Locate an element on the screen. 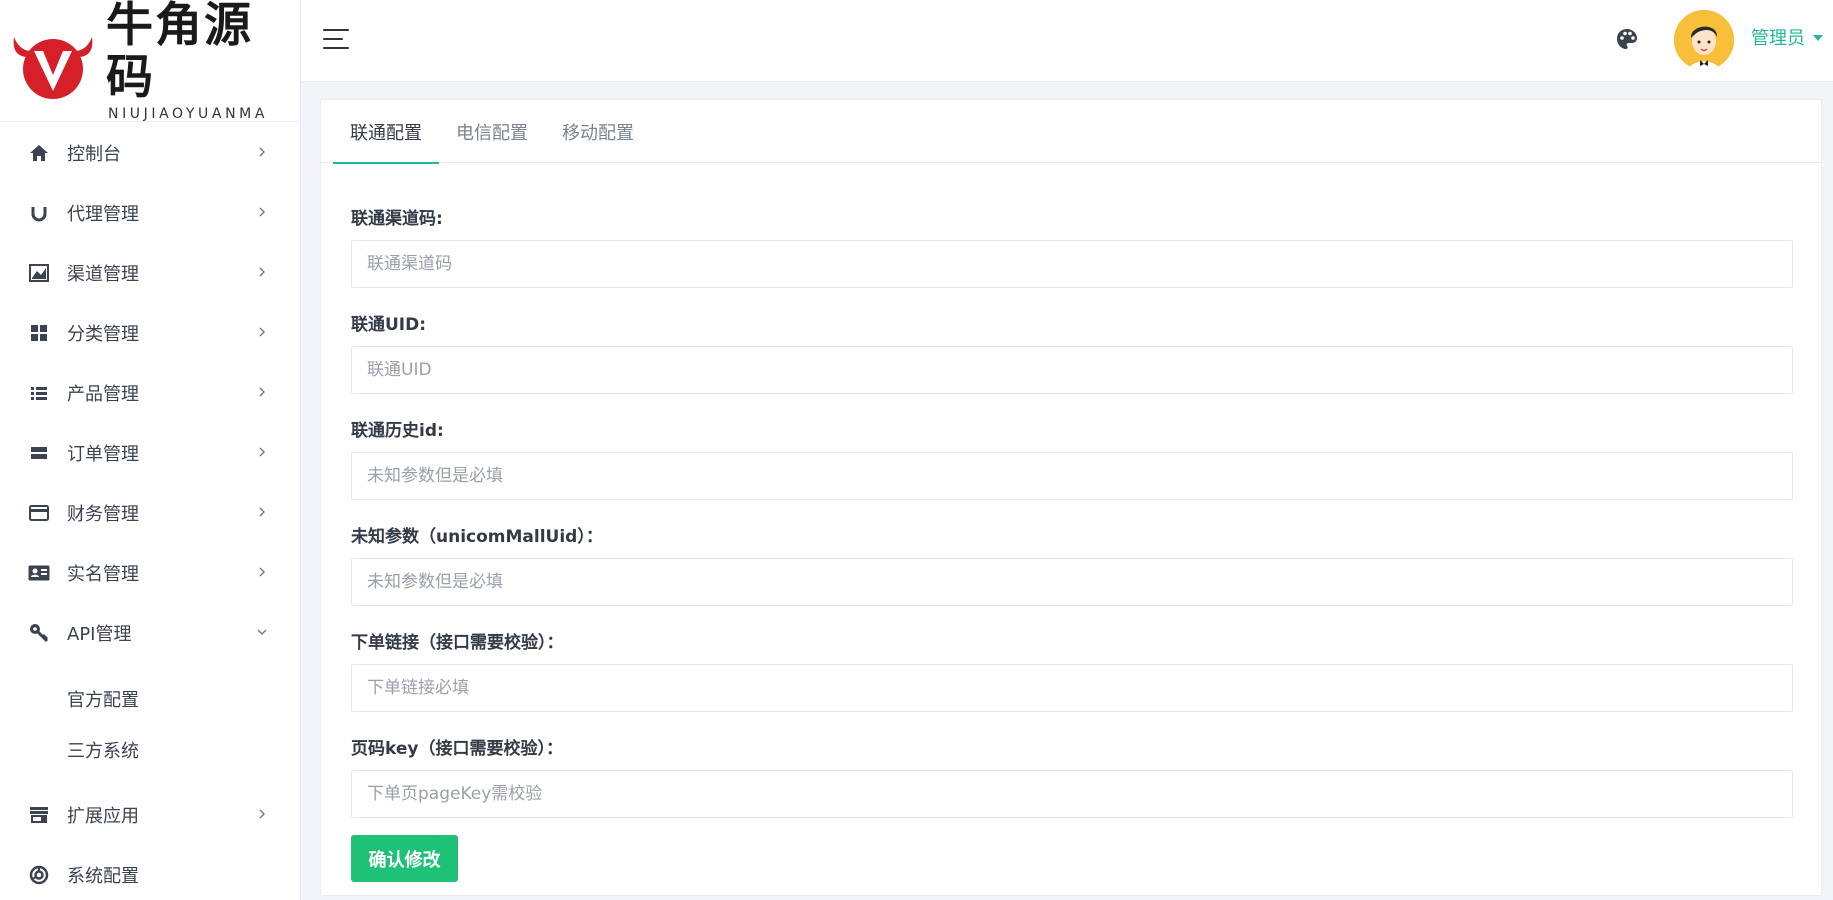  key-icon is located at coordinates (39, 633).